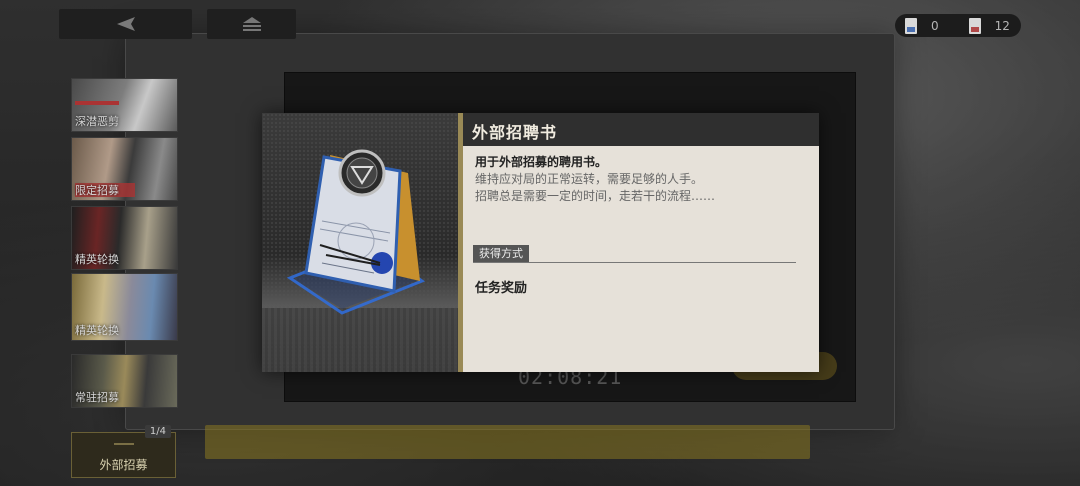 The image size is (1080, 486). Describe the element at coordinates (97, 121) in the screenshot. I see `sidebar-item-label: 深潜恶剪` at that location.